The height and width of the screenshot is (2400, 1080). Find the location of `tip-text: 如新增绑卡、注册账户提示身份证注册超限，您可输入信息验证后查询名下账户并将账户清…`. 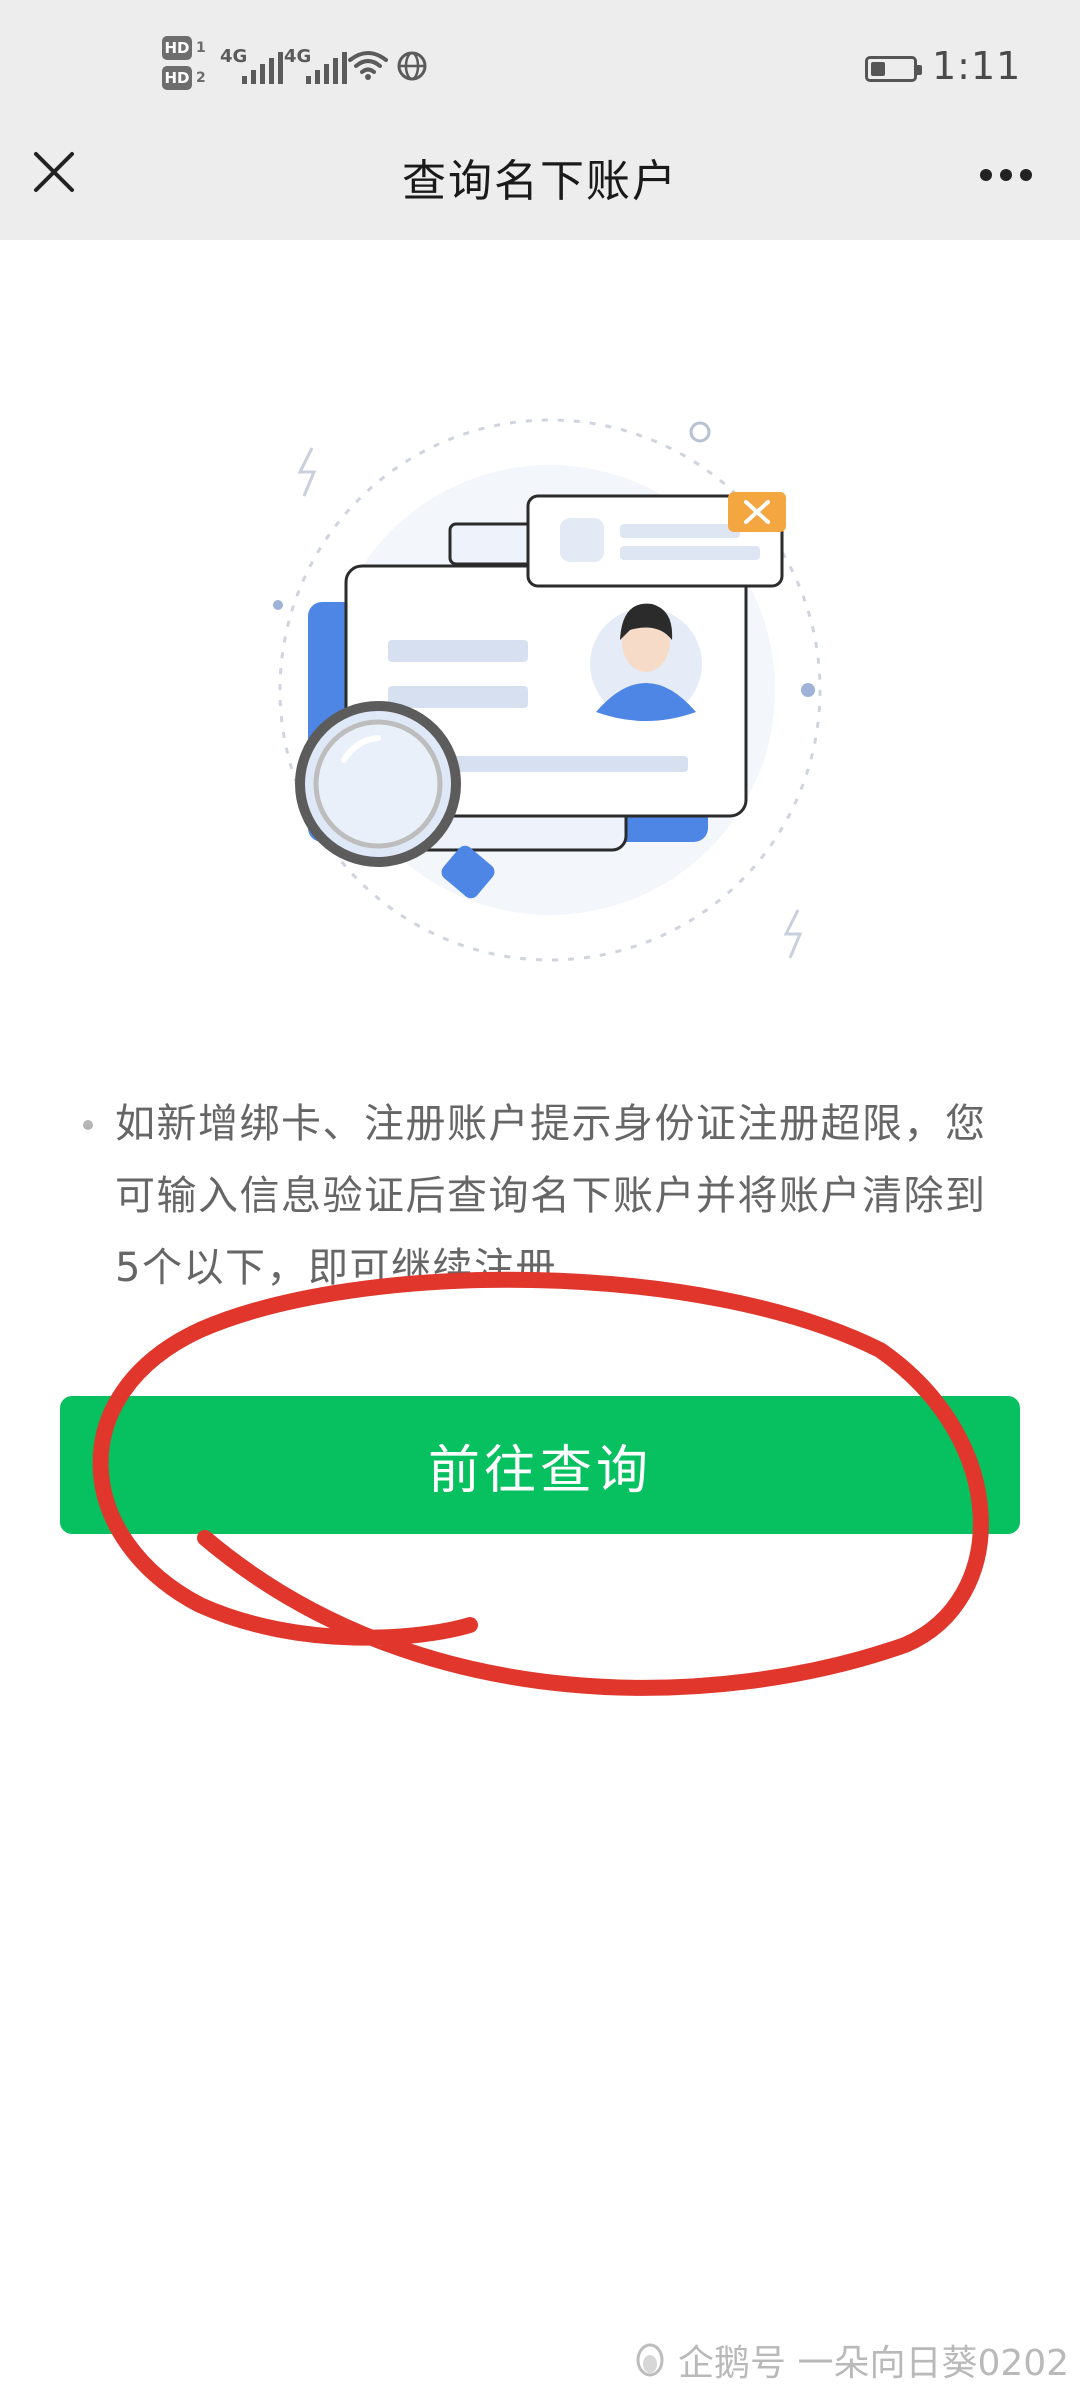

tip-text: 如新增绑卡、注册账户提示身份证注册超限，您可输入信息验证后查询名下账户并将账户清… is located at coordinates (551, 1196).